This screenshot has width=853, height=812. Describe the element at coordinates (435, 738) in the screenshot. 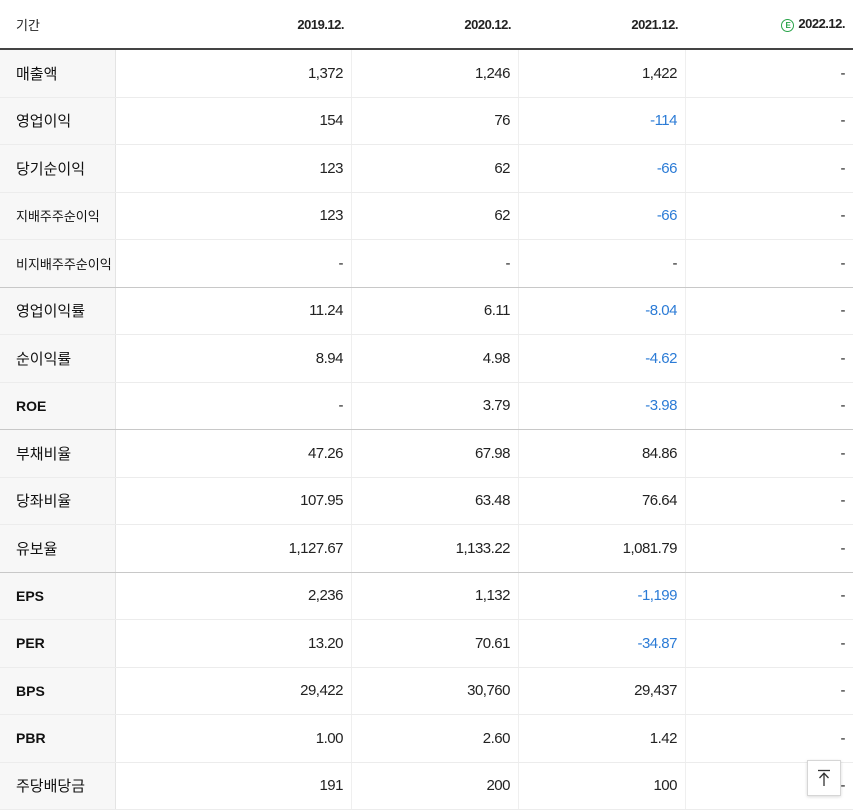

I see `table-cell: 2.60` at that location.